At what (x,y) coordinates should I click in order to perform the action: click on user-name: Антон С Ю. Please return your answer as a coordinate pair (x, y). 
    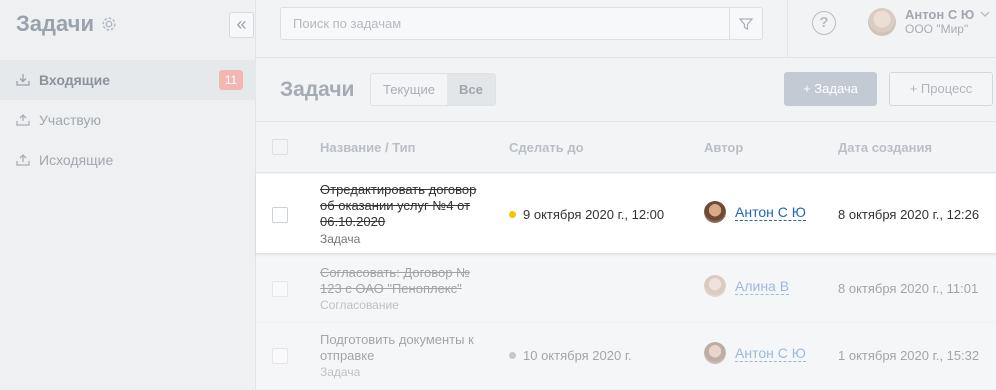
    Looking at the image, I should click on (940, 14).